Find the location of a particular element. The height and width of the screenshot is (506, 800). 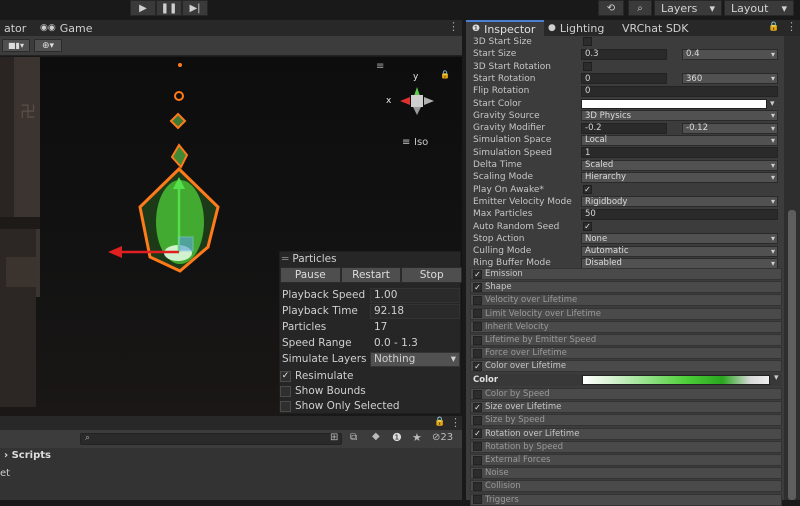

pause-button: ❚❚ is located at coordinates (169, 8).